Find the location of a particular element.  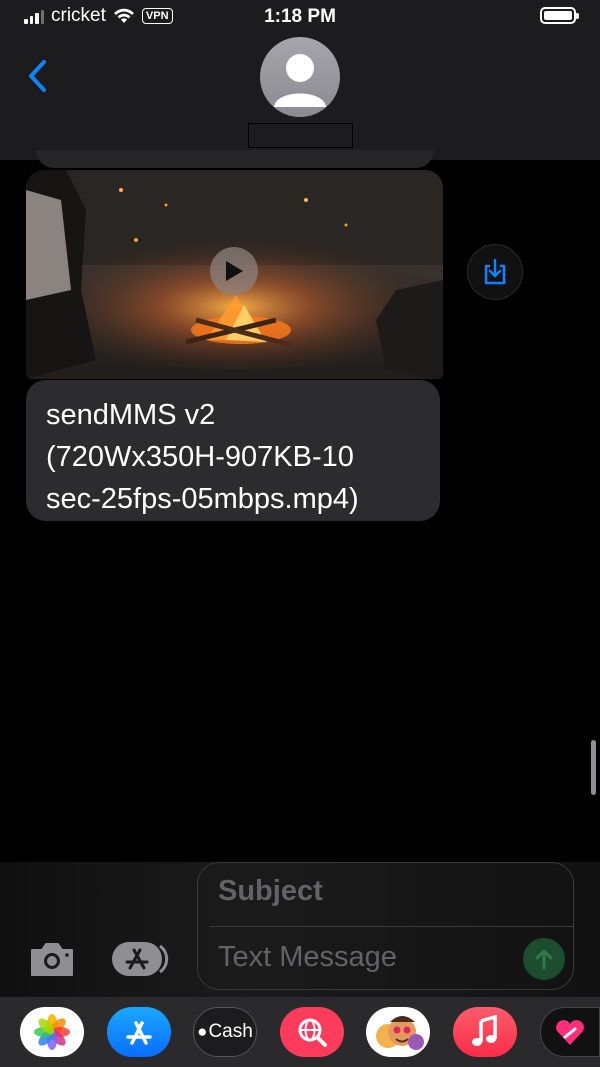

music-app-button is located at coordinates (485, 1032).